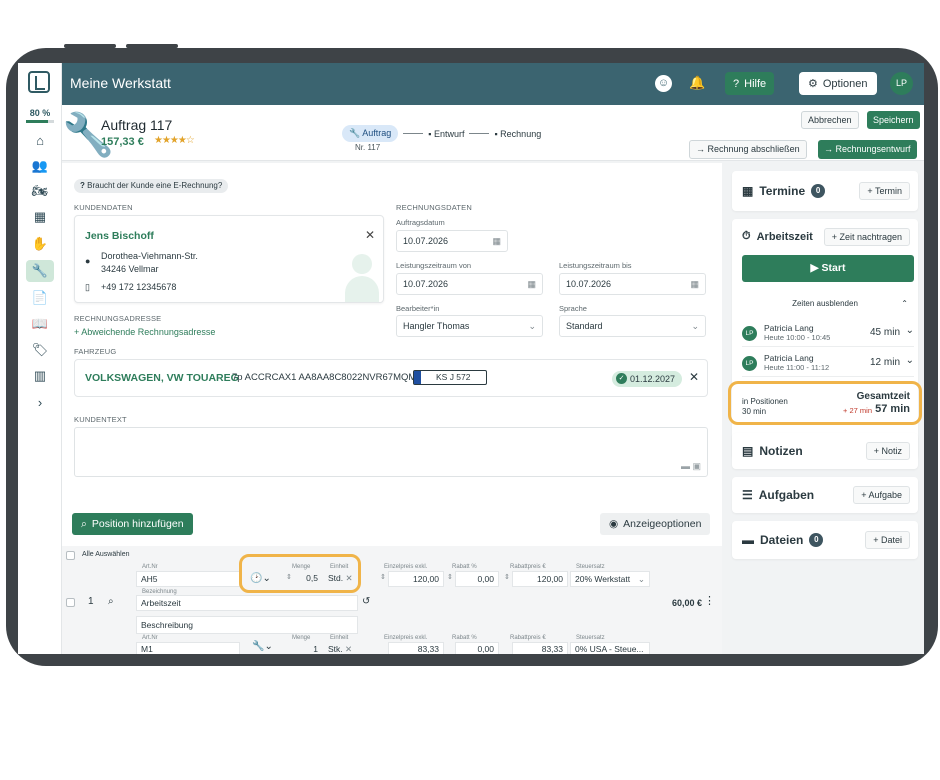 The width and height of the screenshot is (940, 780). What do you see at coordinates (746, 236) in the screenshot?
I see `stopwatch-icon: ⏱` at bounding box center [746, 236].